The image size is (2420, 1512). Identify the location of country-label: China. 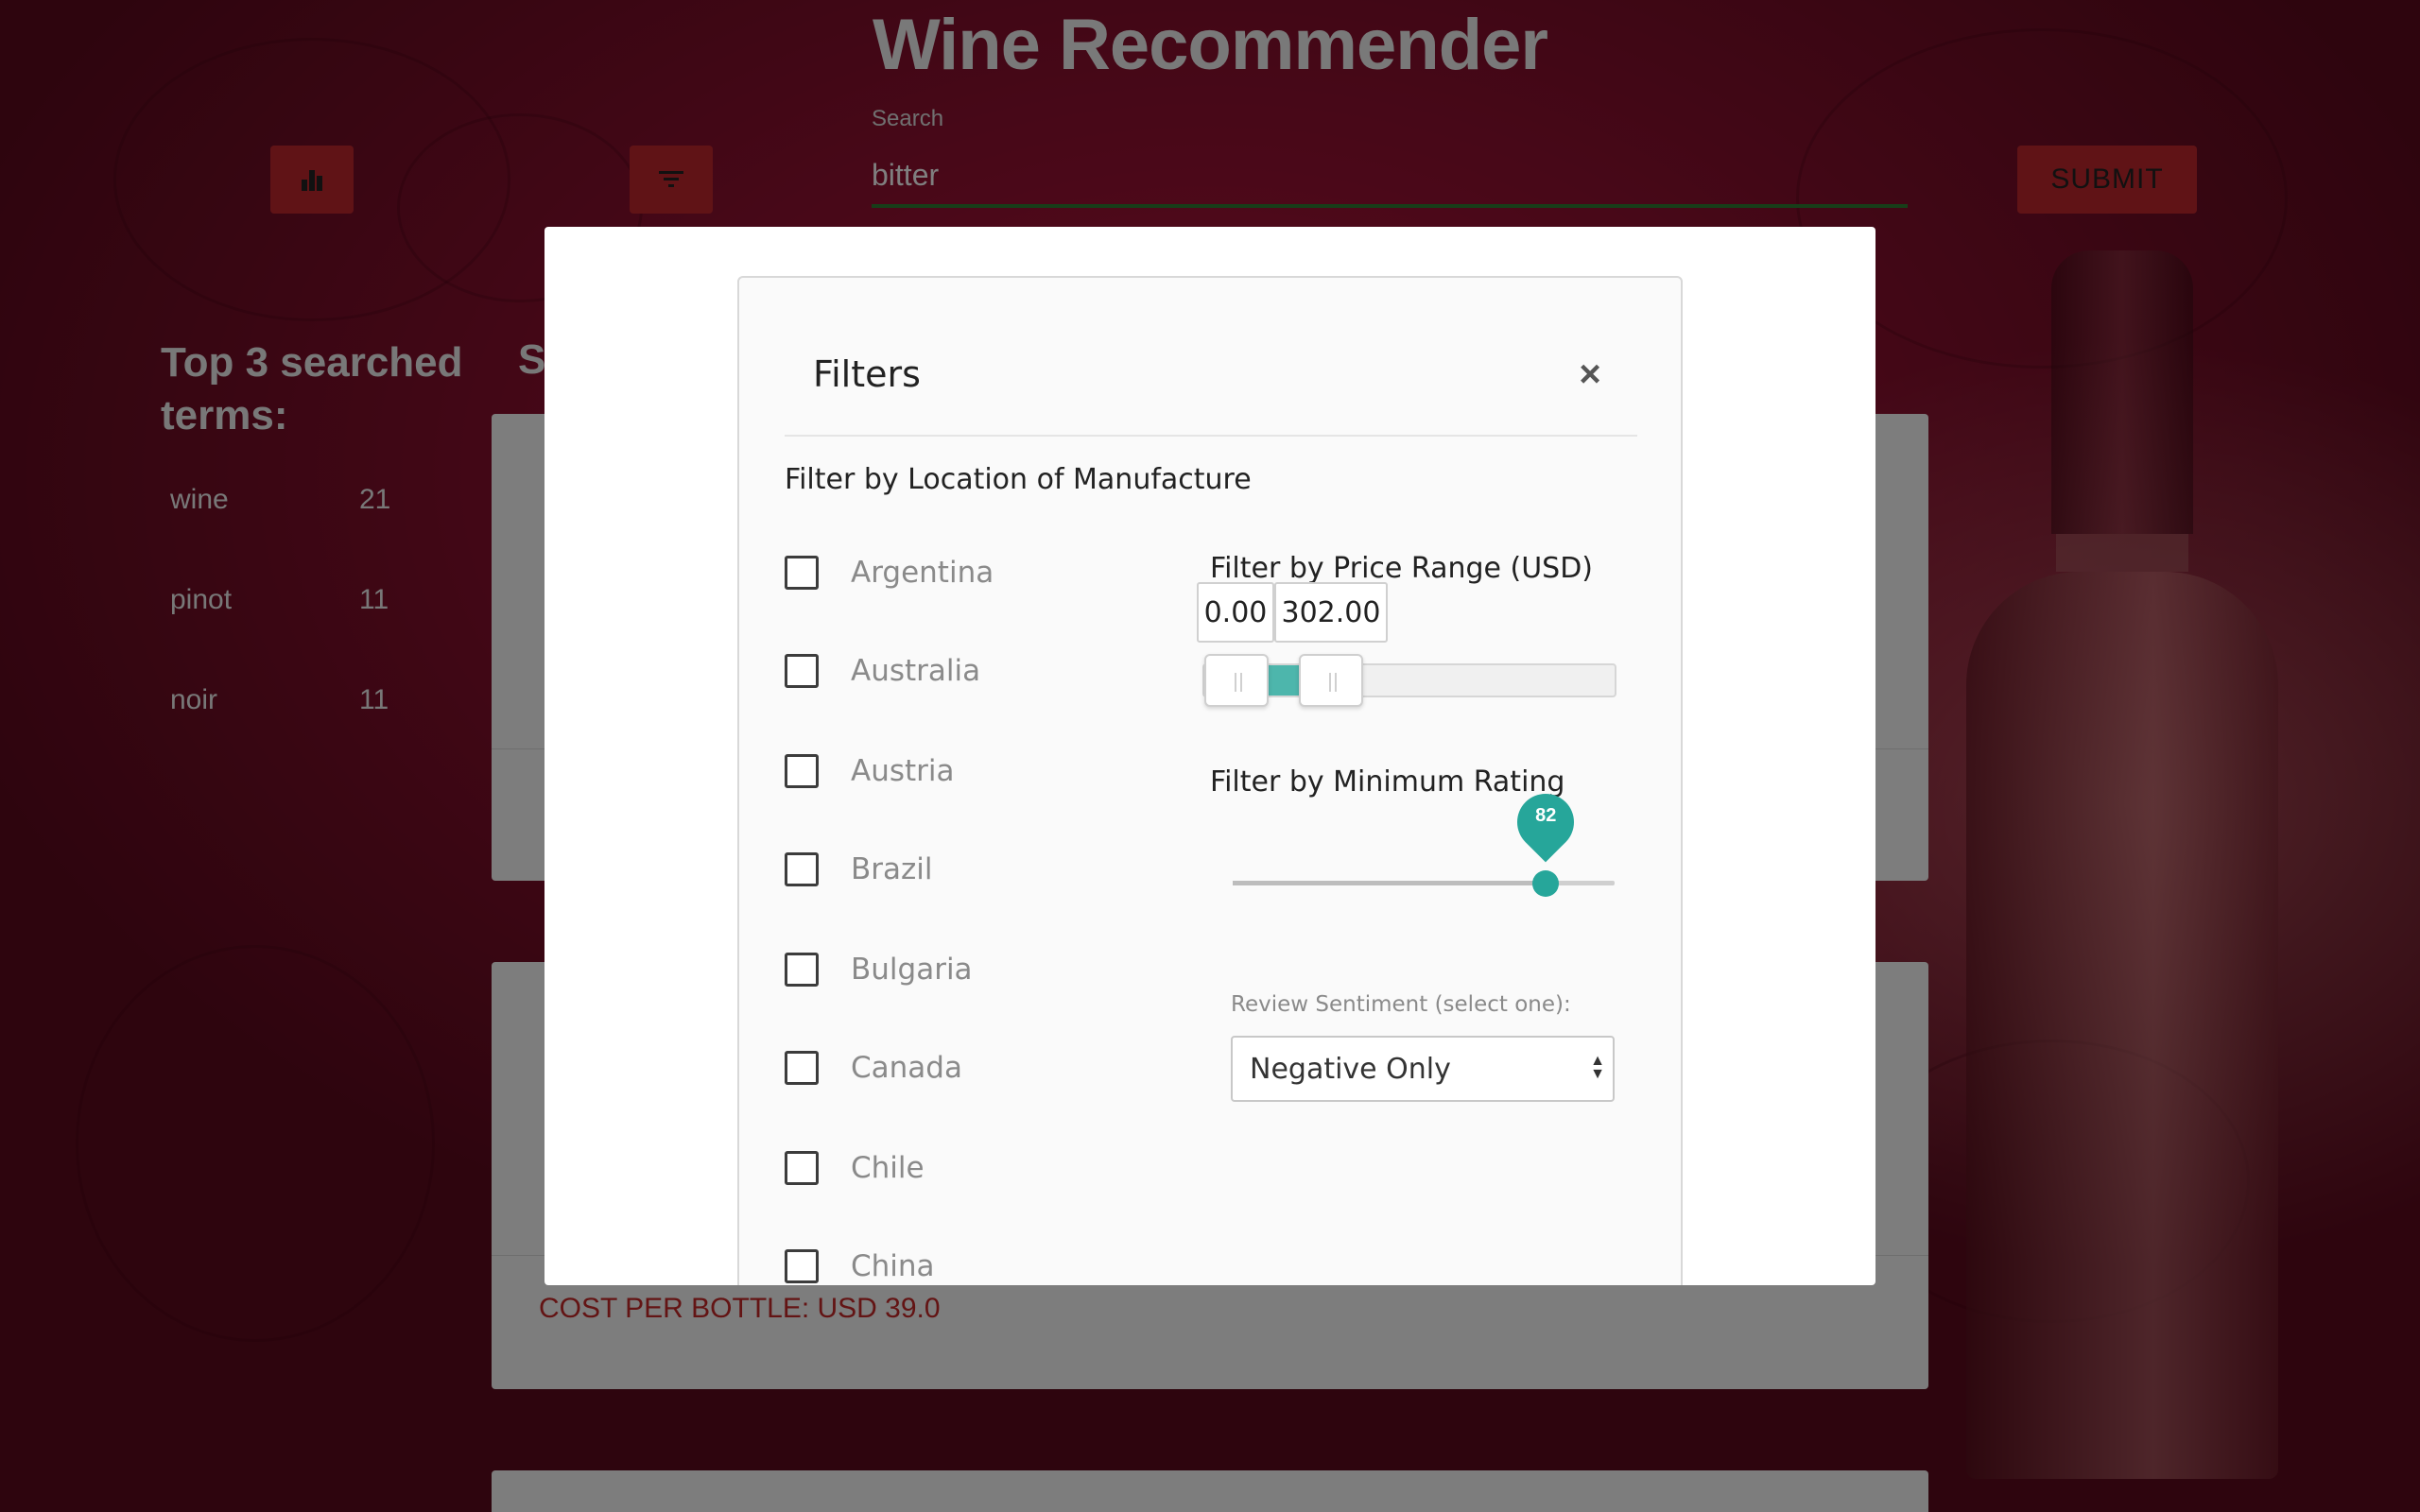
(893, 1266).